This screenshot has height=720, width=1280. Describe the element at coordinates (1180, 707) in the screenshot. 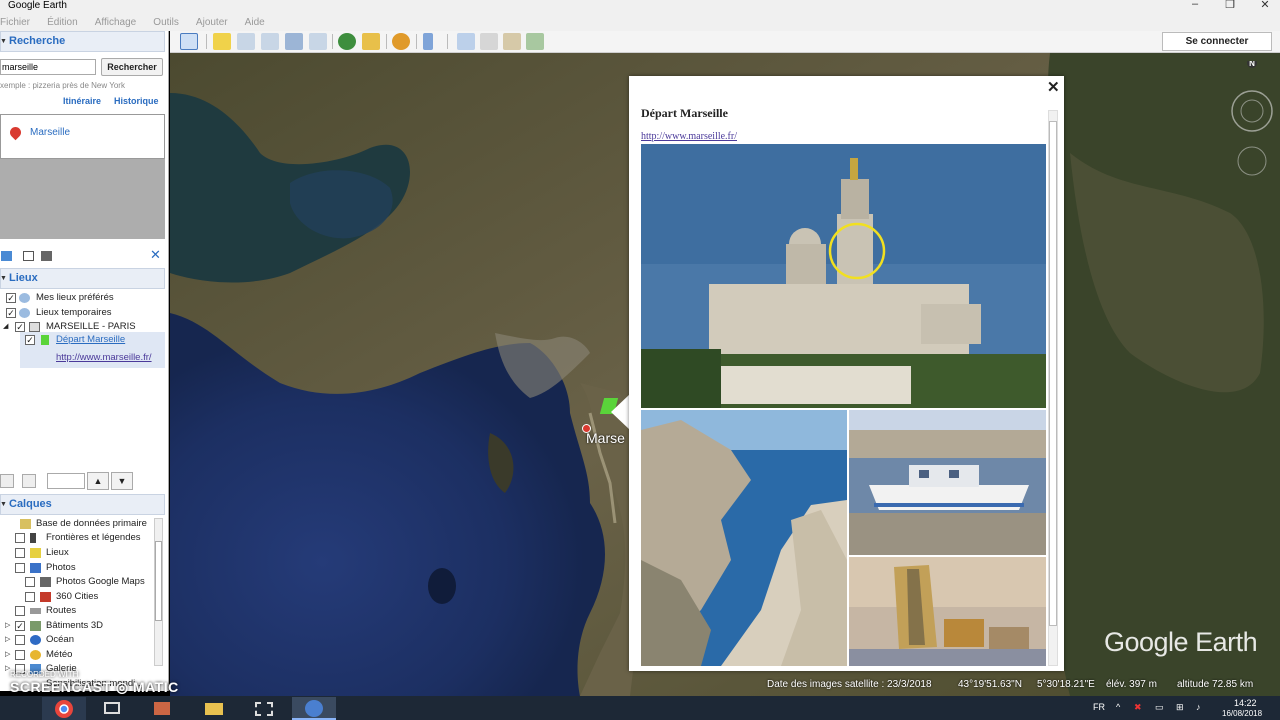

I see `network-icon: ⊞` at that location.